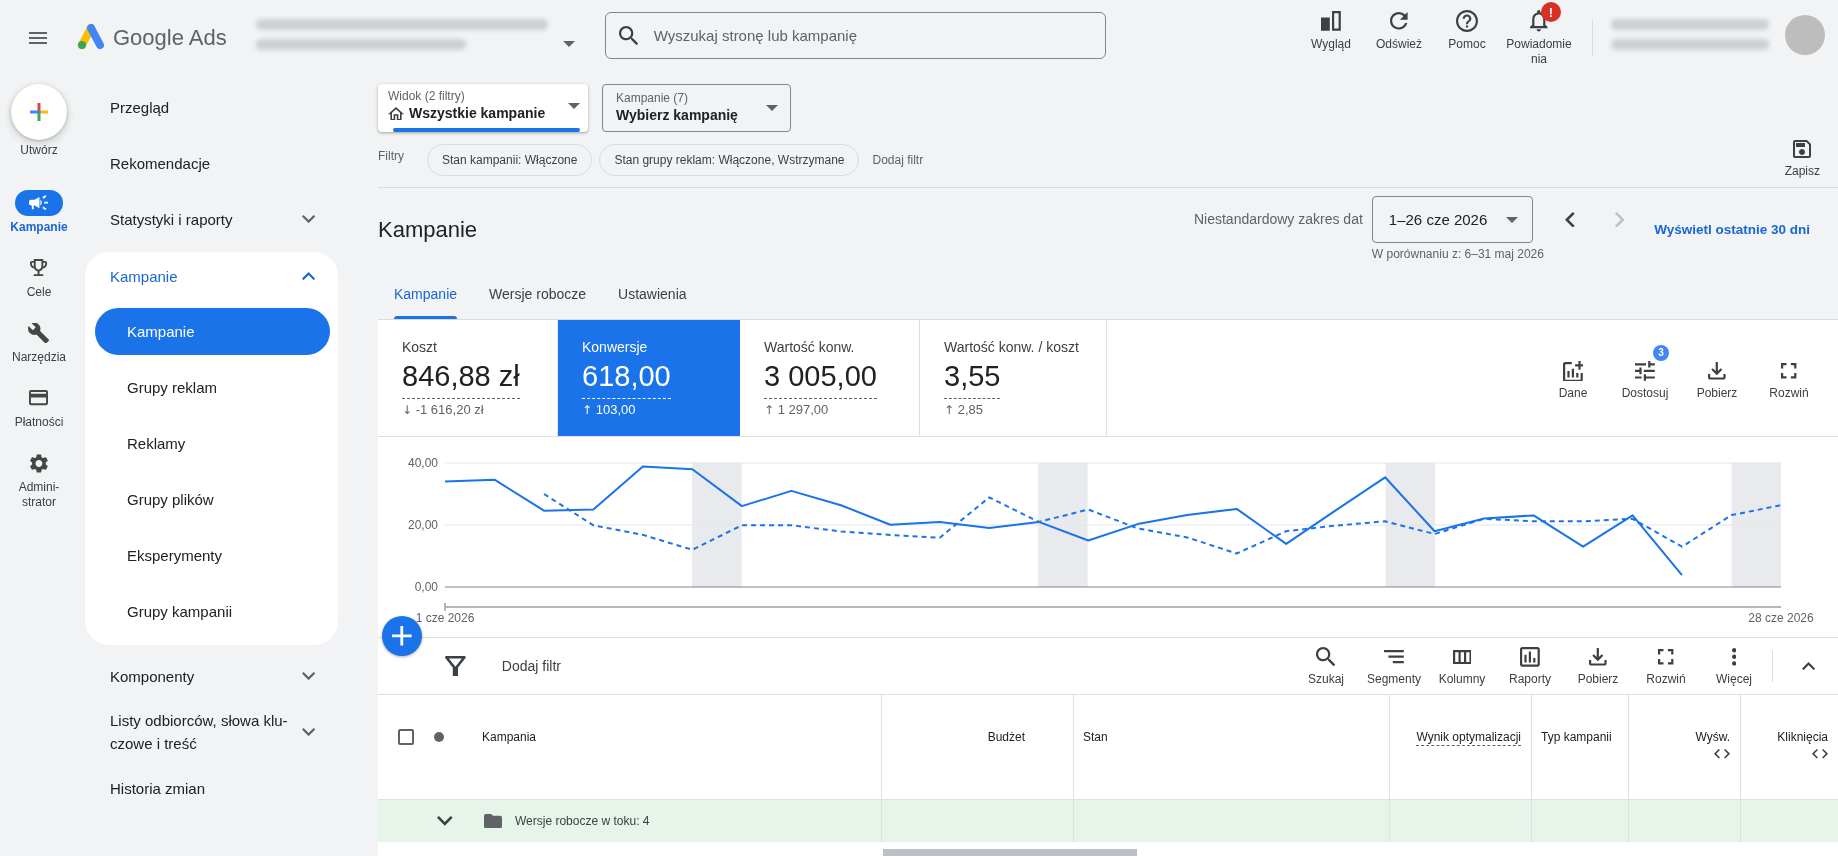 The width and height of the screenshot is (1838, 856). What do you see at coordinates (38, 37) in the screenshot?
I see `menu-icon` at bounding box center [38, 37].